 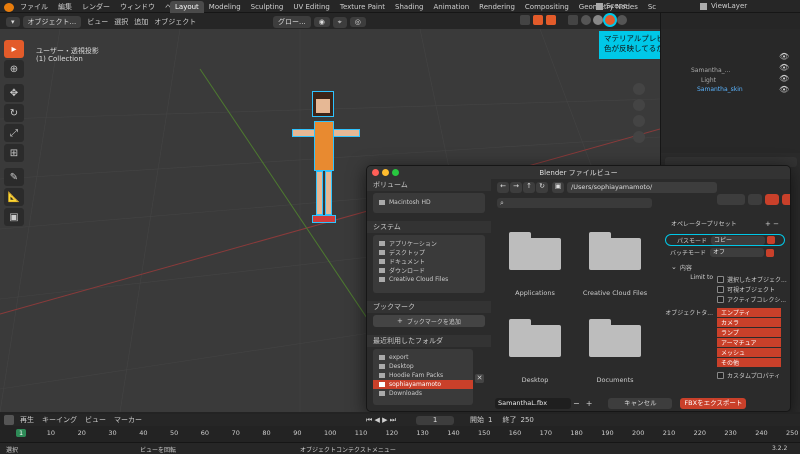 What do you see at coordinates (429, 341) in the screenshot?
I see `recent-header: 最近利用したフォルダ` at bounding box center [429, 341].